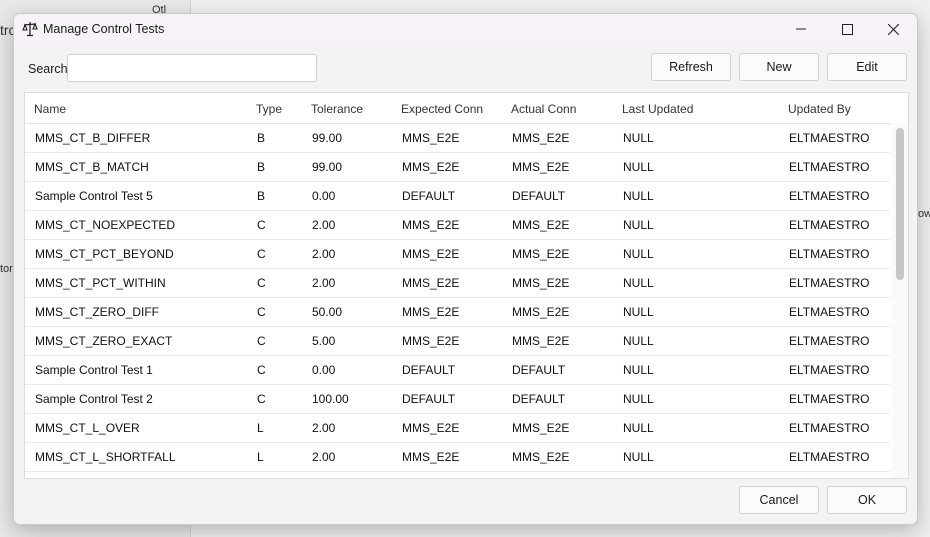 This screenshot has width=930, height=537. I want to click on search-label: Search, so click(48, 69).